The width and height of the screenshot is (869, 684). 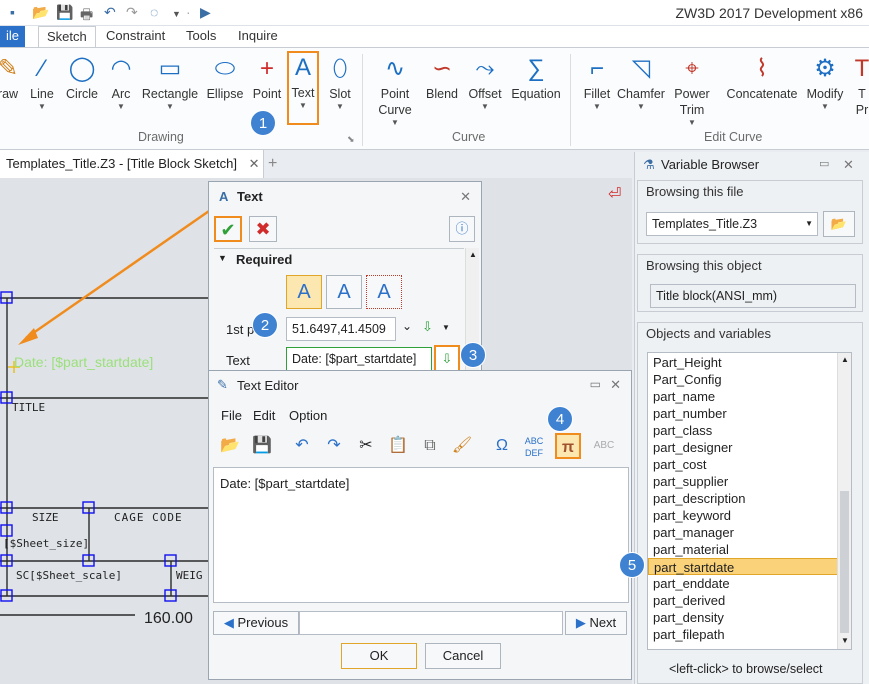 I want to click on equation-button: ∑ Equation, so click(x=536, y=78).